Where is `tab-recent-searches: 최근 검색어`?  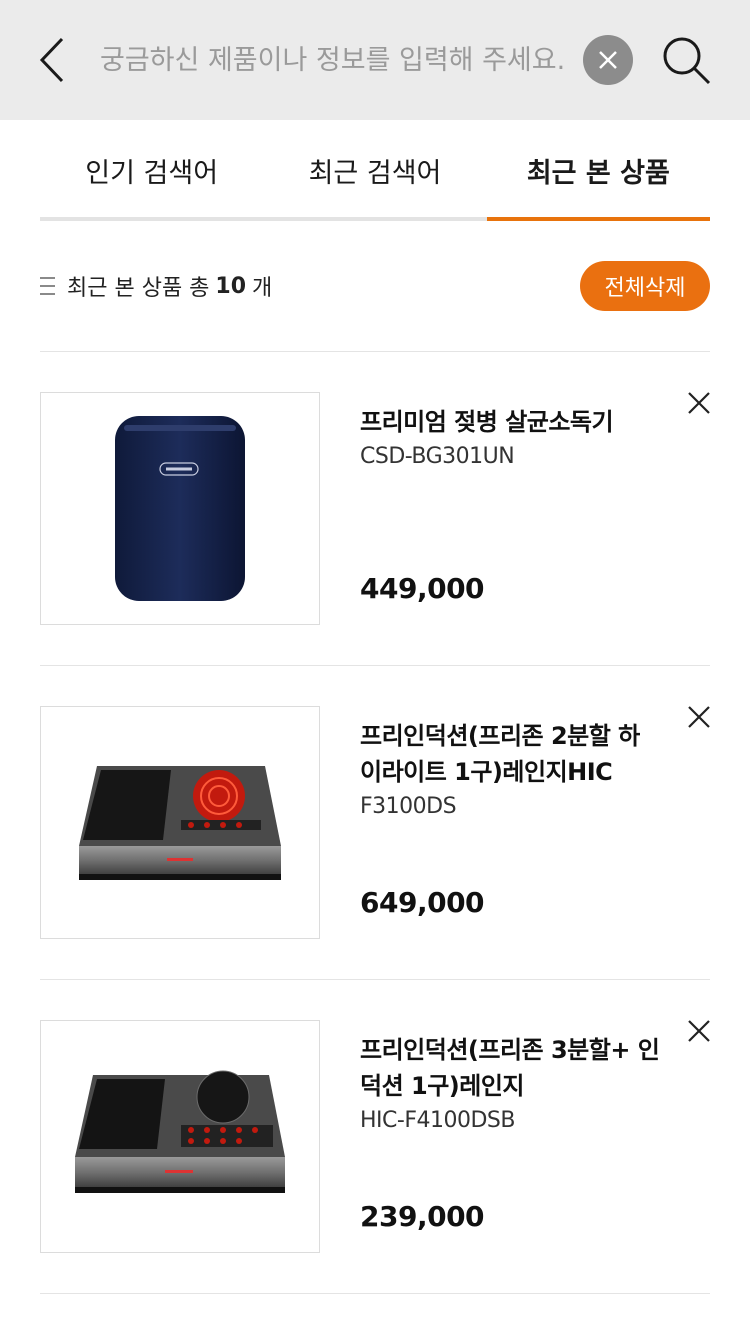
tab-recent-searches: 최근 검색어 is located at coordinates (375, 170).